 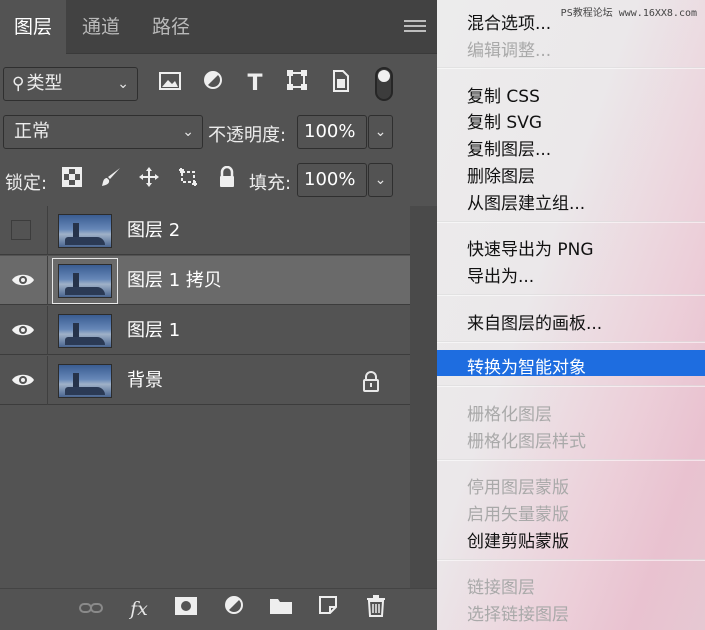 I want to click on fill-dropdown-button: ⌄, so click(x=380, y=180).